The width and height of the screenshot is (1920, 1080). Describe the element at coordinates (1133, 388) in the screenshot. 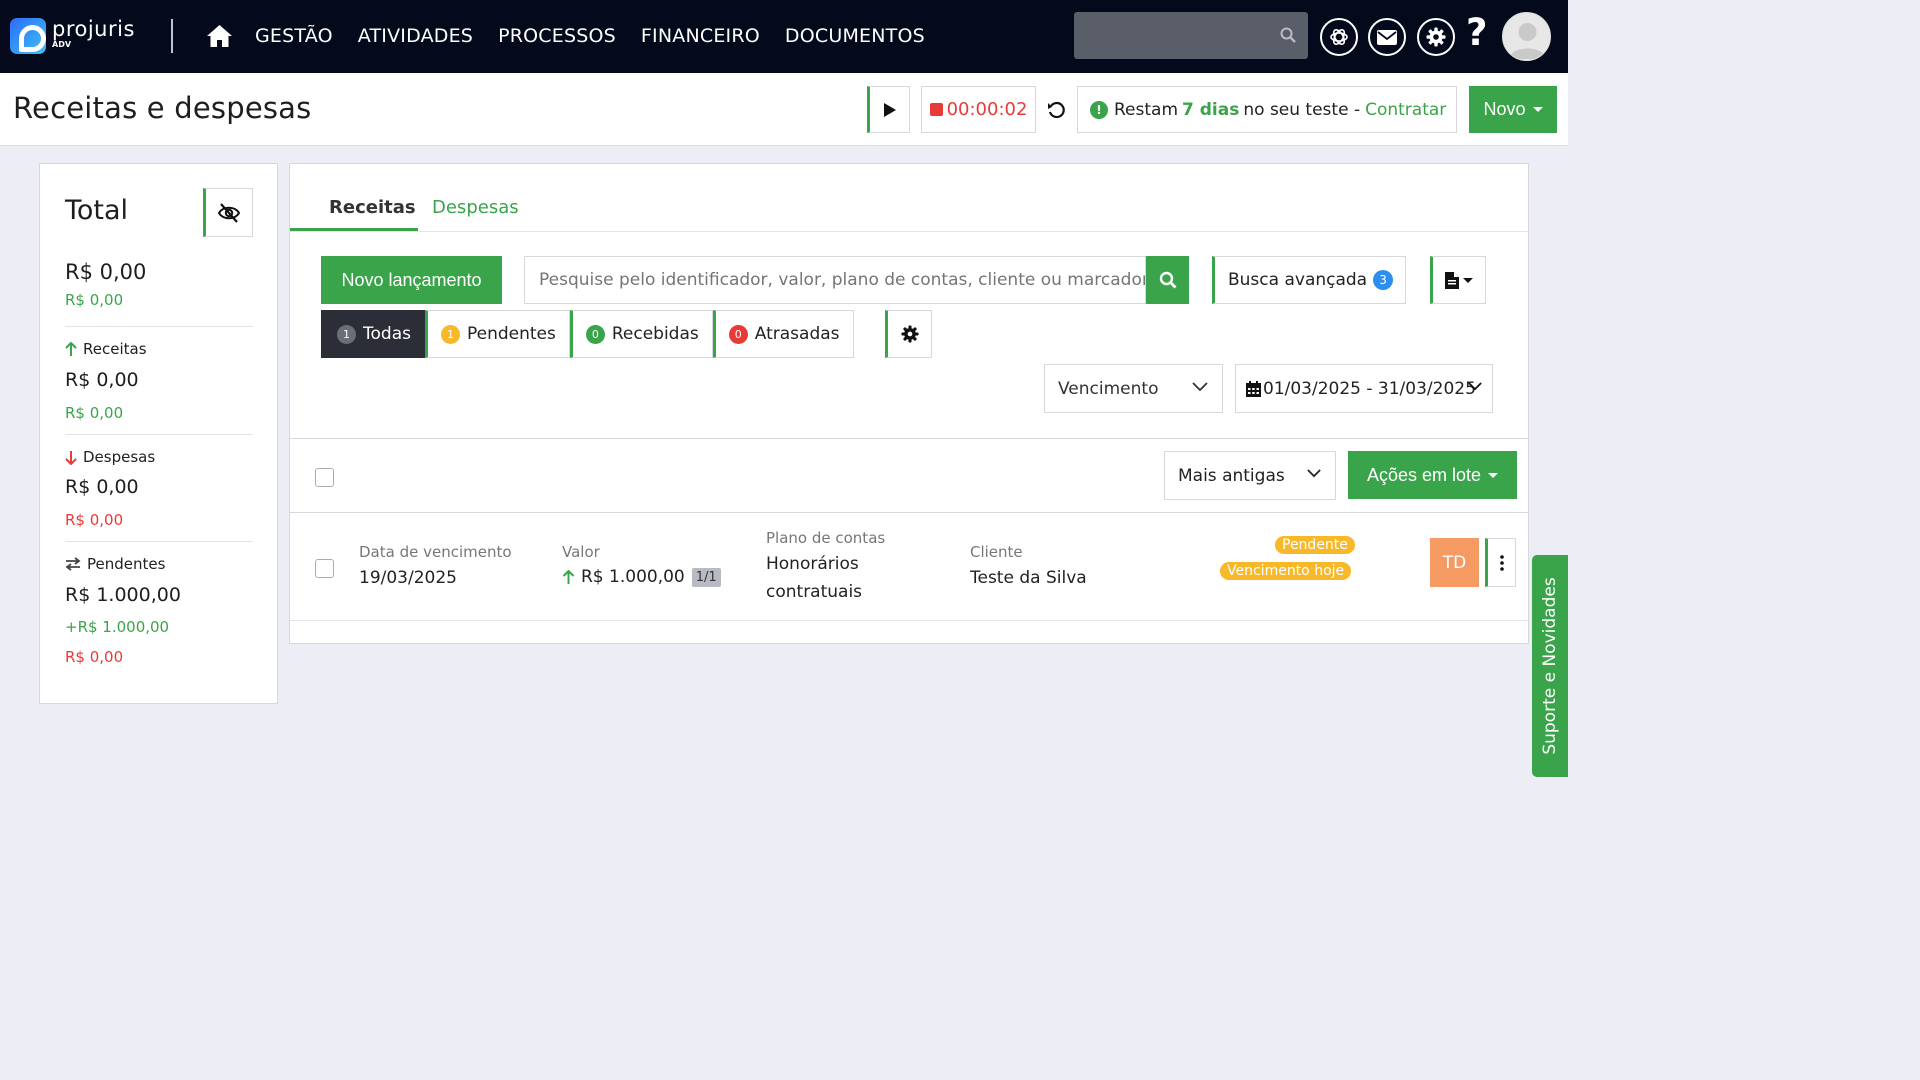

I see `date-field-select: Vencimento` at that location.